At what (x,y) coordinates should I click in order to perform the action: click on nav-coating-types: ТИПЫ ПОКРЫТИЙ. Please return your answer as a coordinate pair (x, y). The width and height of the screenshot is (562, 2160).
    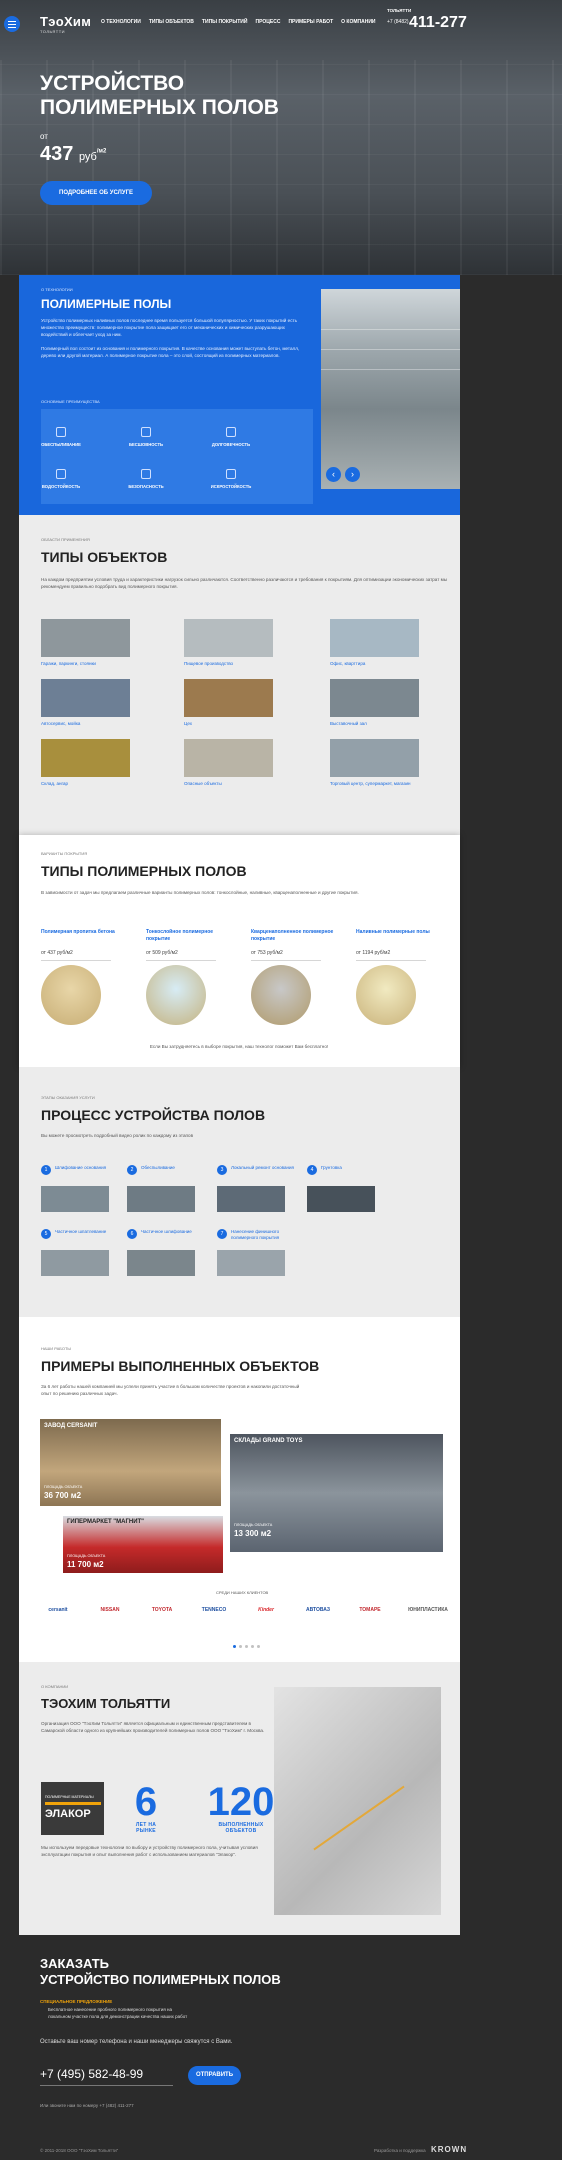
    Looking at the image, I should click on (225, 22).